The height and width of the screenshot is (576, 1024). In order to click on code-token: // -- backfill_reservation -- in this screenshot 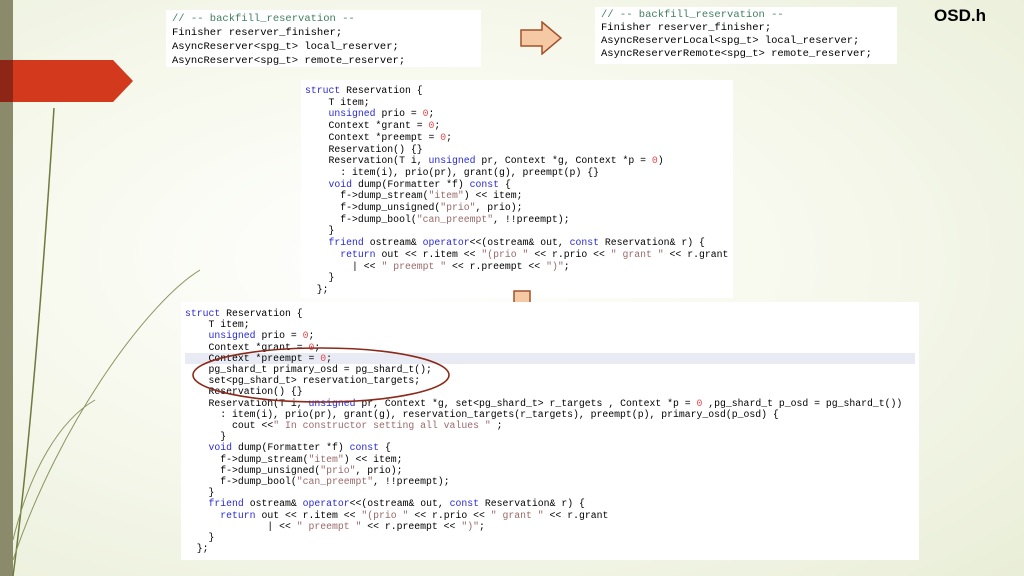, I will do `click(263, 19)`.